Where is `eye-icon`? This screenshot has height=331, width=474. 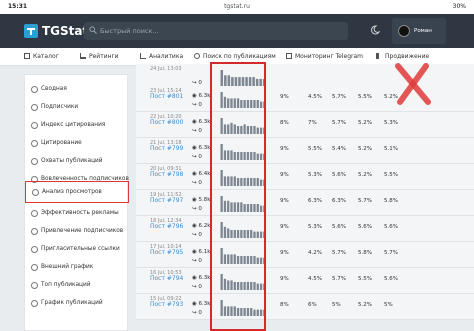 eye-icon is located at coordinates (34, 161).